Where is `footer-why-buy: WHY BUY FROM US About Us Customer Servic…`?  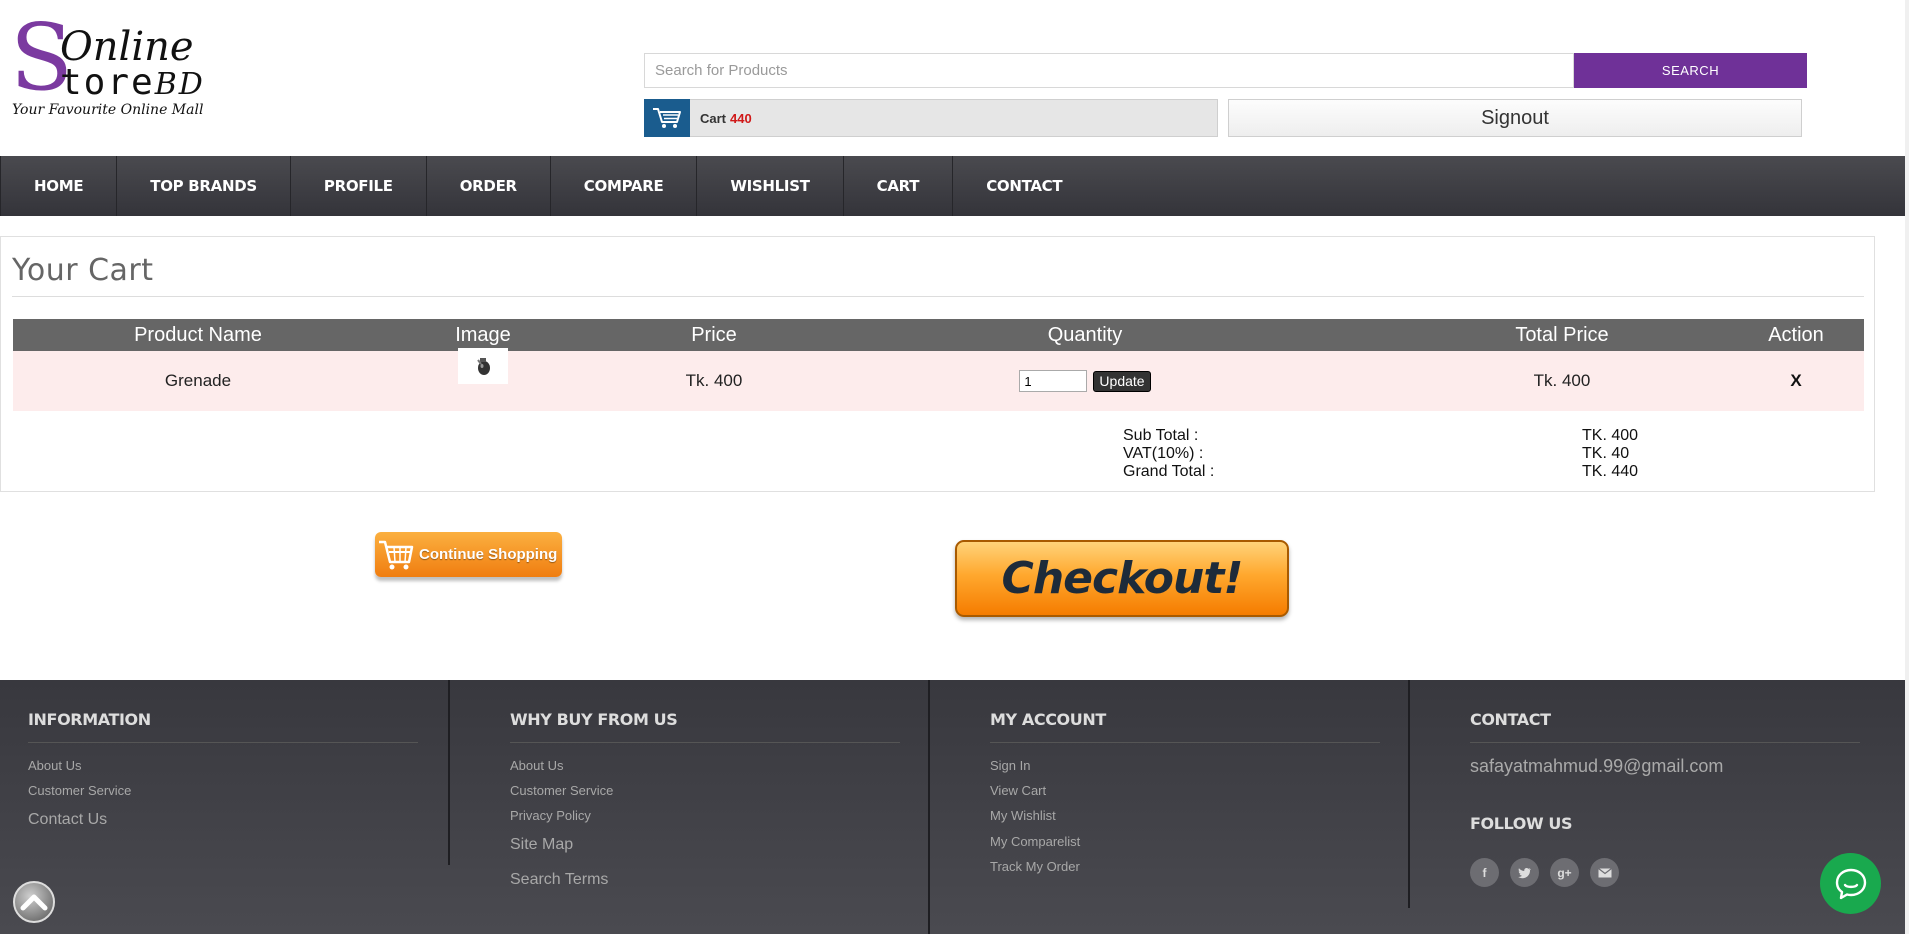
footer-why-buy: WHY BUY FROM US About Us Customer Servic… is located at coordinates (688, 784).